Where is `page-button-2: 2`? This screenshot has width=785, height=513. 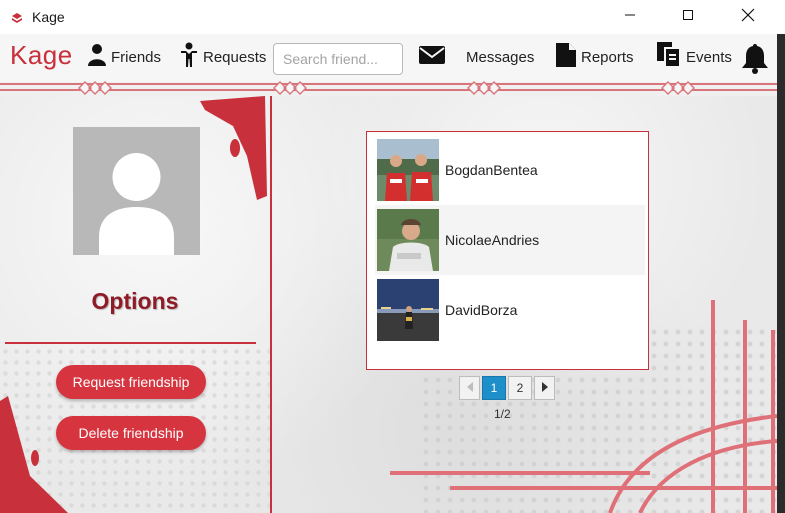
page-button-2: 2 is located at coordinates (520, 388).